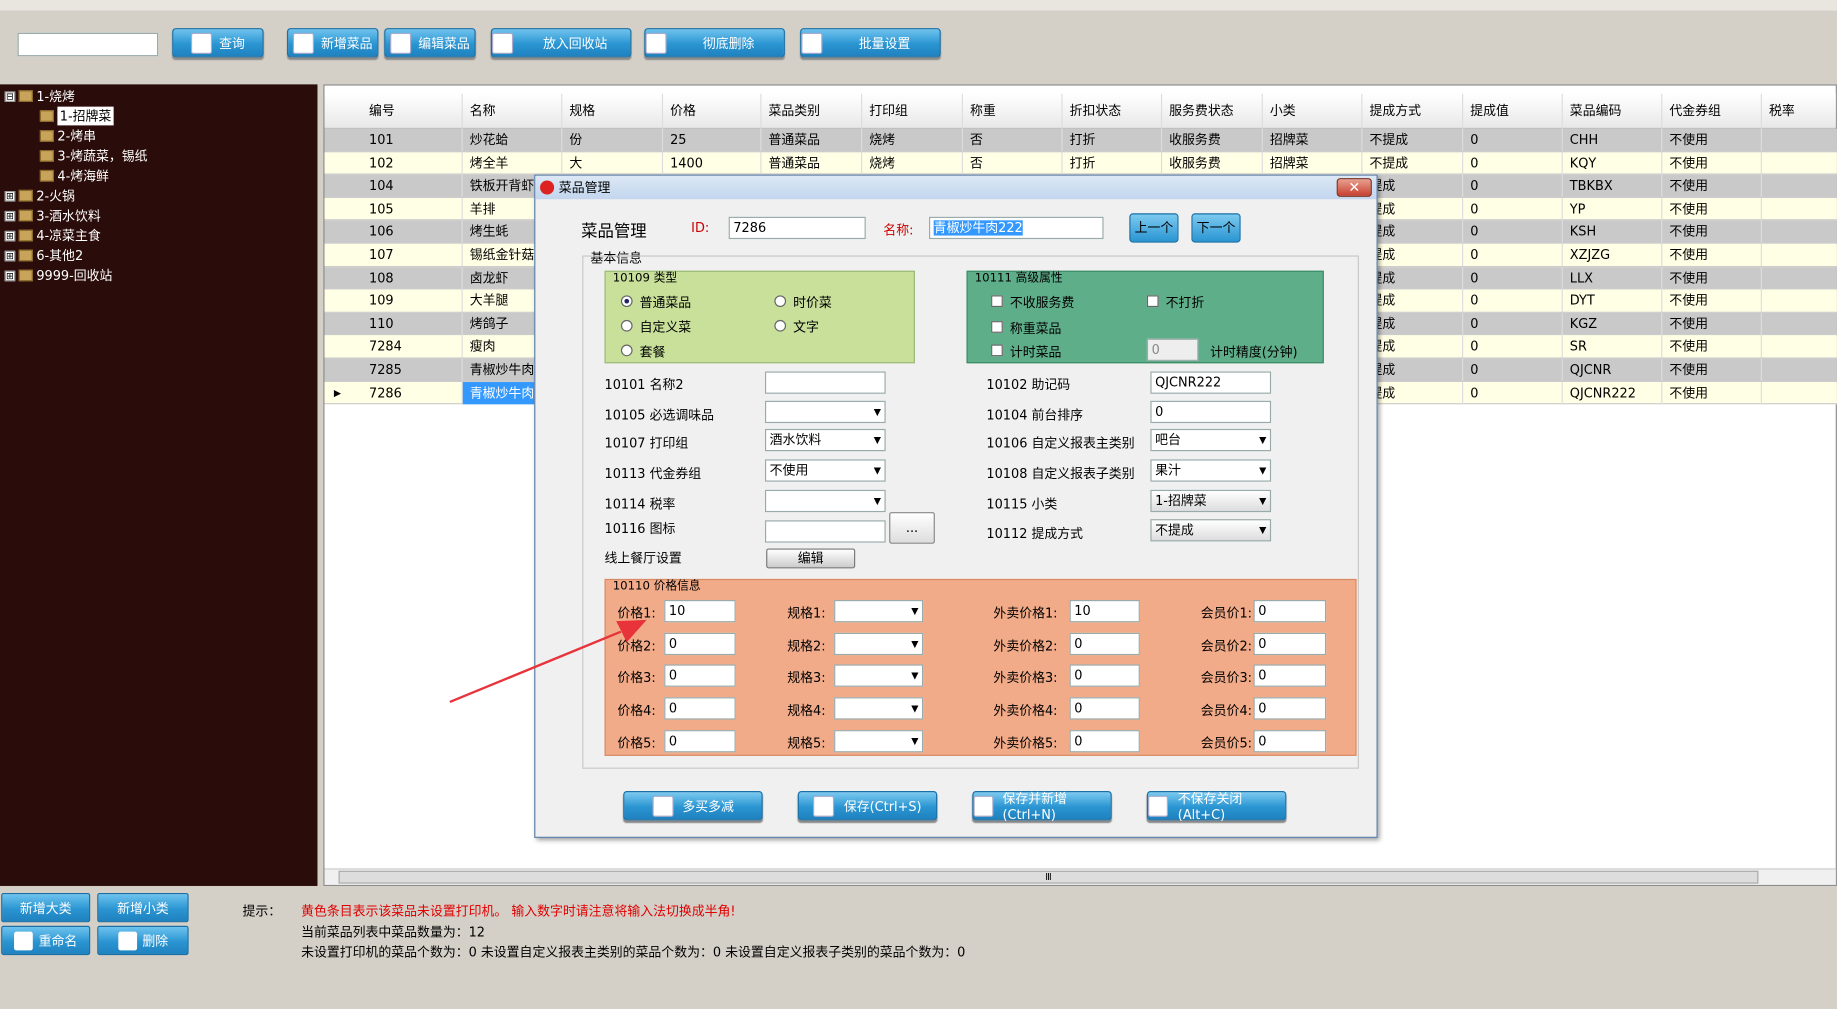 The height and width of the screenshot is (1009, 1837). I want to click on tree-node: ⊞ 3-酒水饮料, so click(52, 215).